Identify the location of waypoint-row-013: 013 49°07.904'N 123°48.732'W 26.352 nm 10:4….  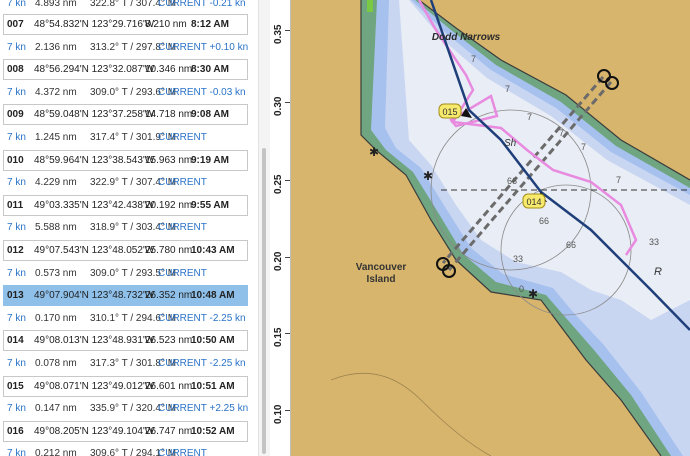
(125, 296).